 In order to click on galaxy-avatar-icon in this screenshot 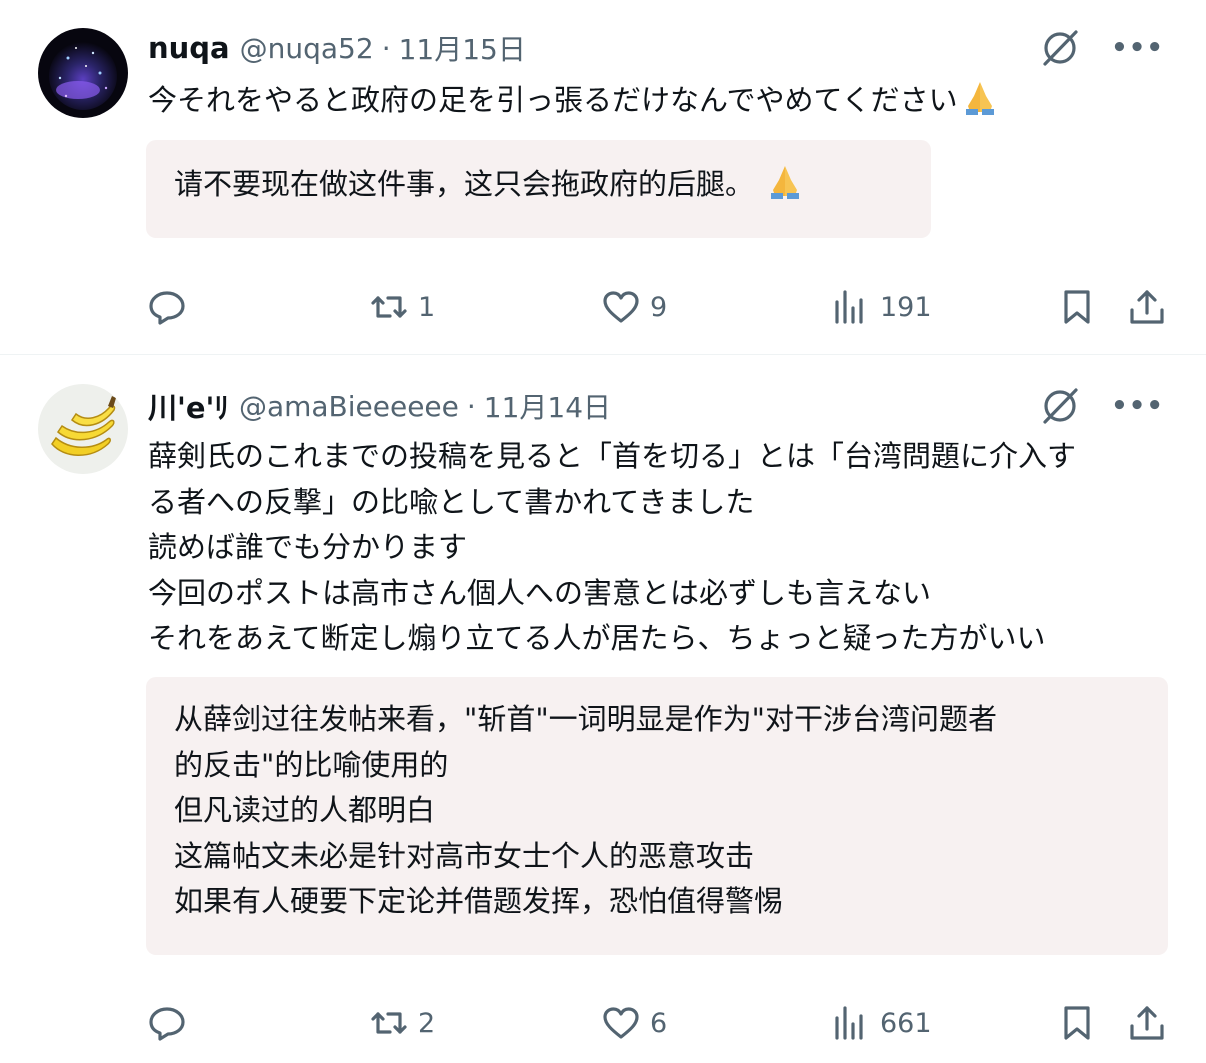, I will do `click(83, 73)`.